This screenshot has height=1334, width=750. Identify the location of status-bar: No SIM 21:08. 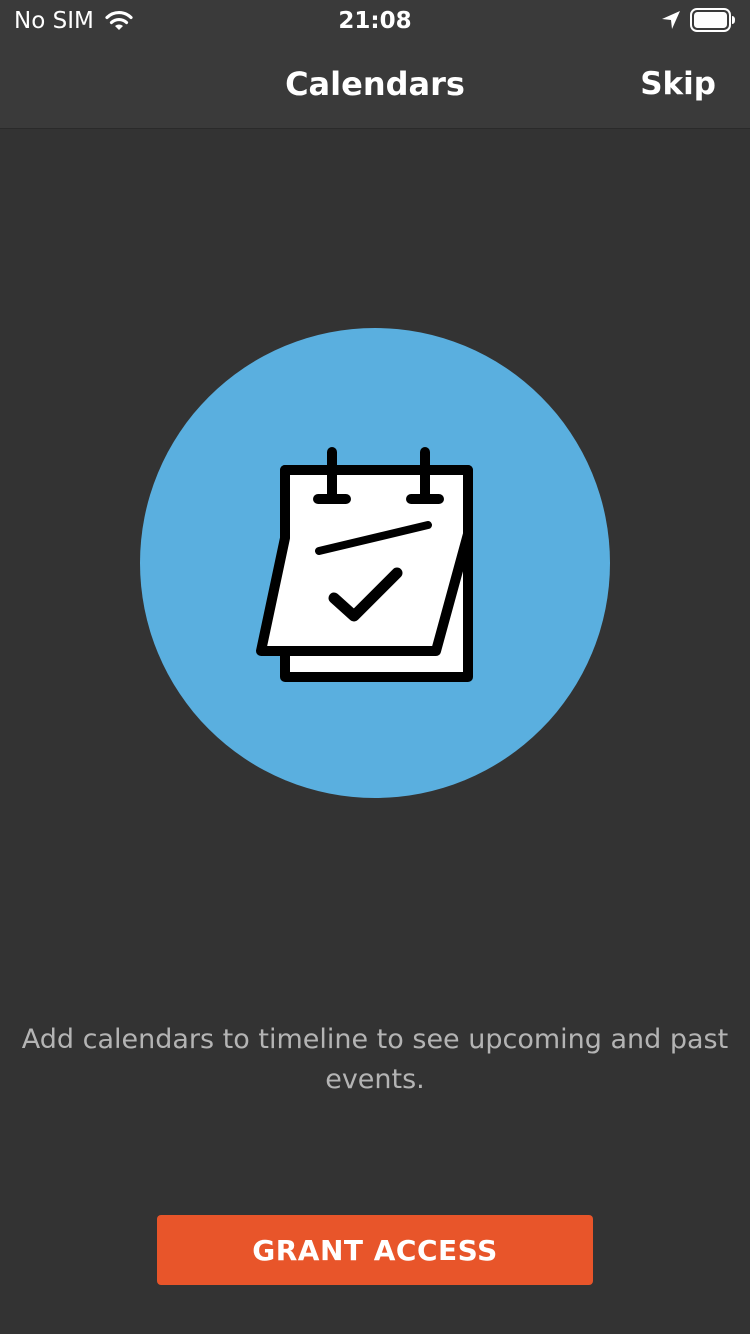
(375, 21).